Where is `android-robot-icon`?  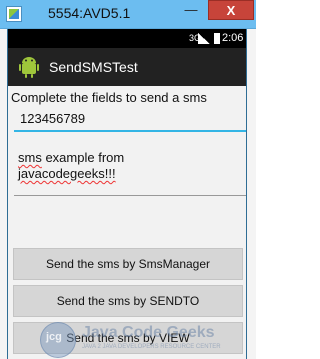 android-robot-icon is located at coordinates (29, 67).